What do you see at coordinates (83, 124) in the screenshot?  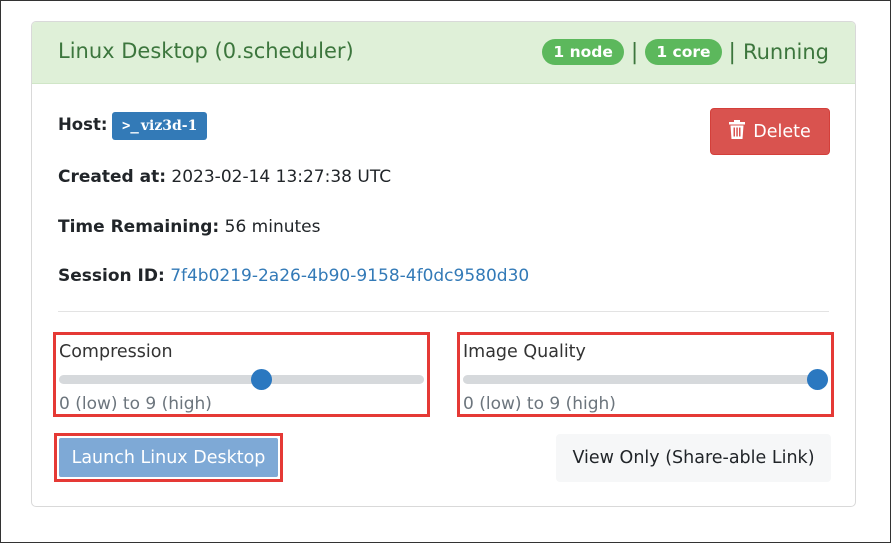 I see `host-label: Host:` at bounding box center [83, 124].